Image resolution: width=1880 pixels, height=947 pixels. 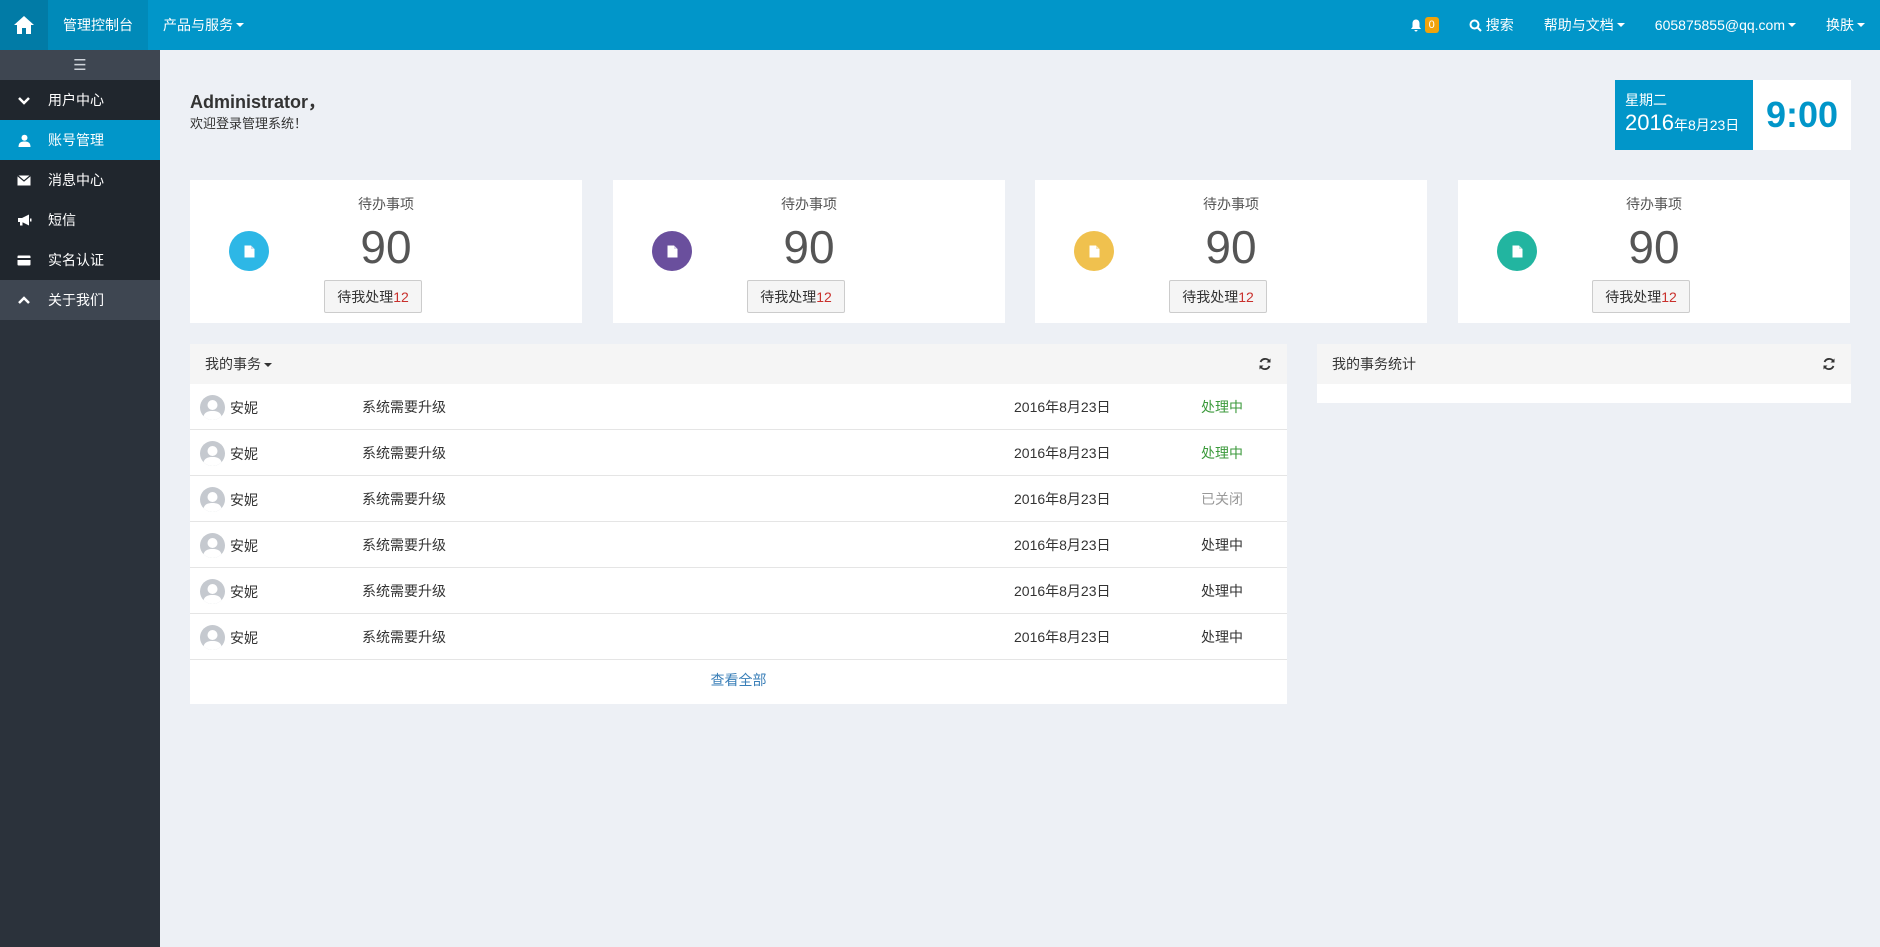 I want to click on sidebar-item-user-center: 用户中心, so click(x=80, y=100).